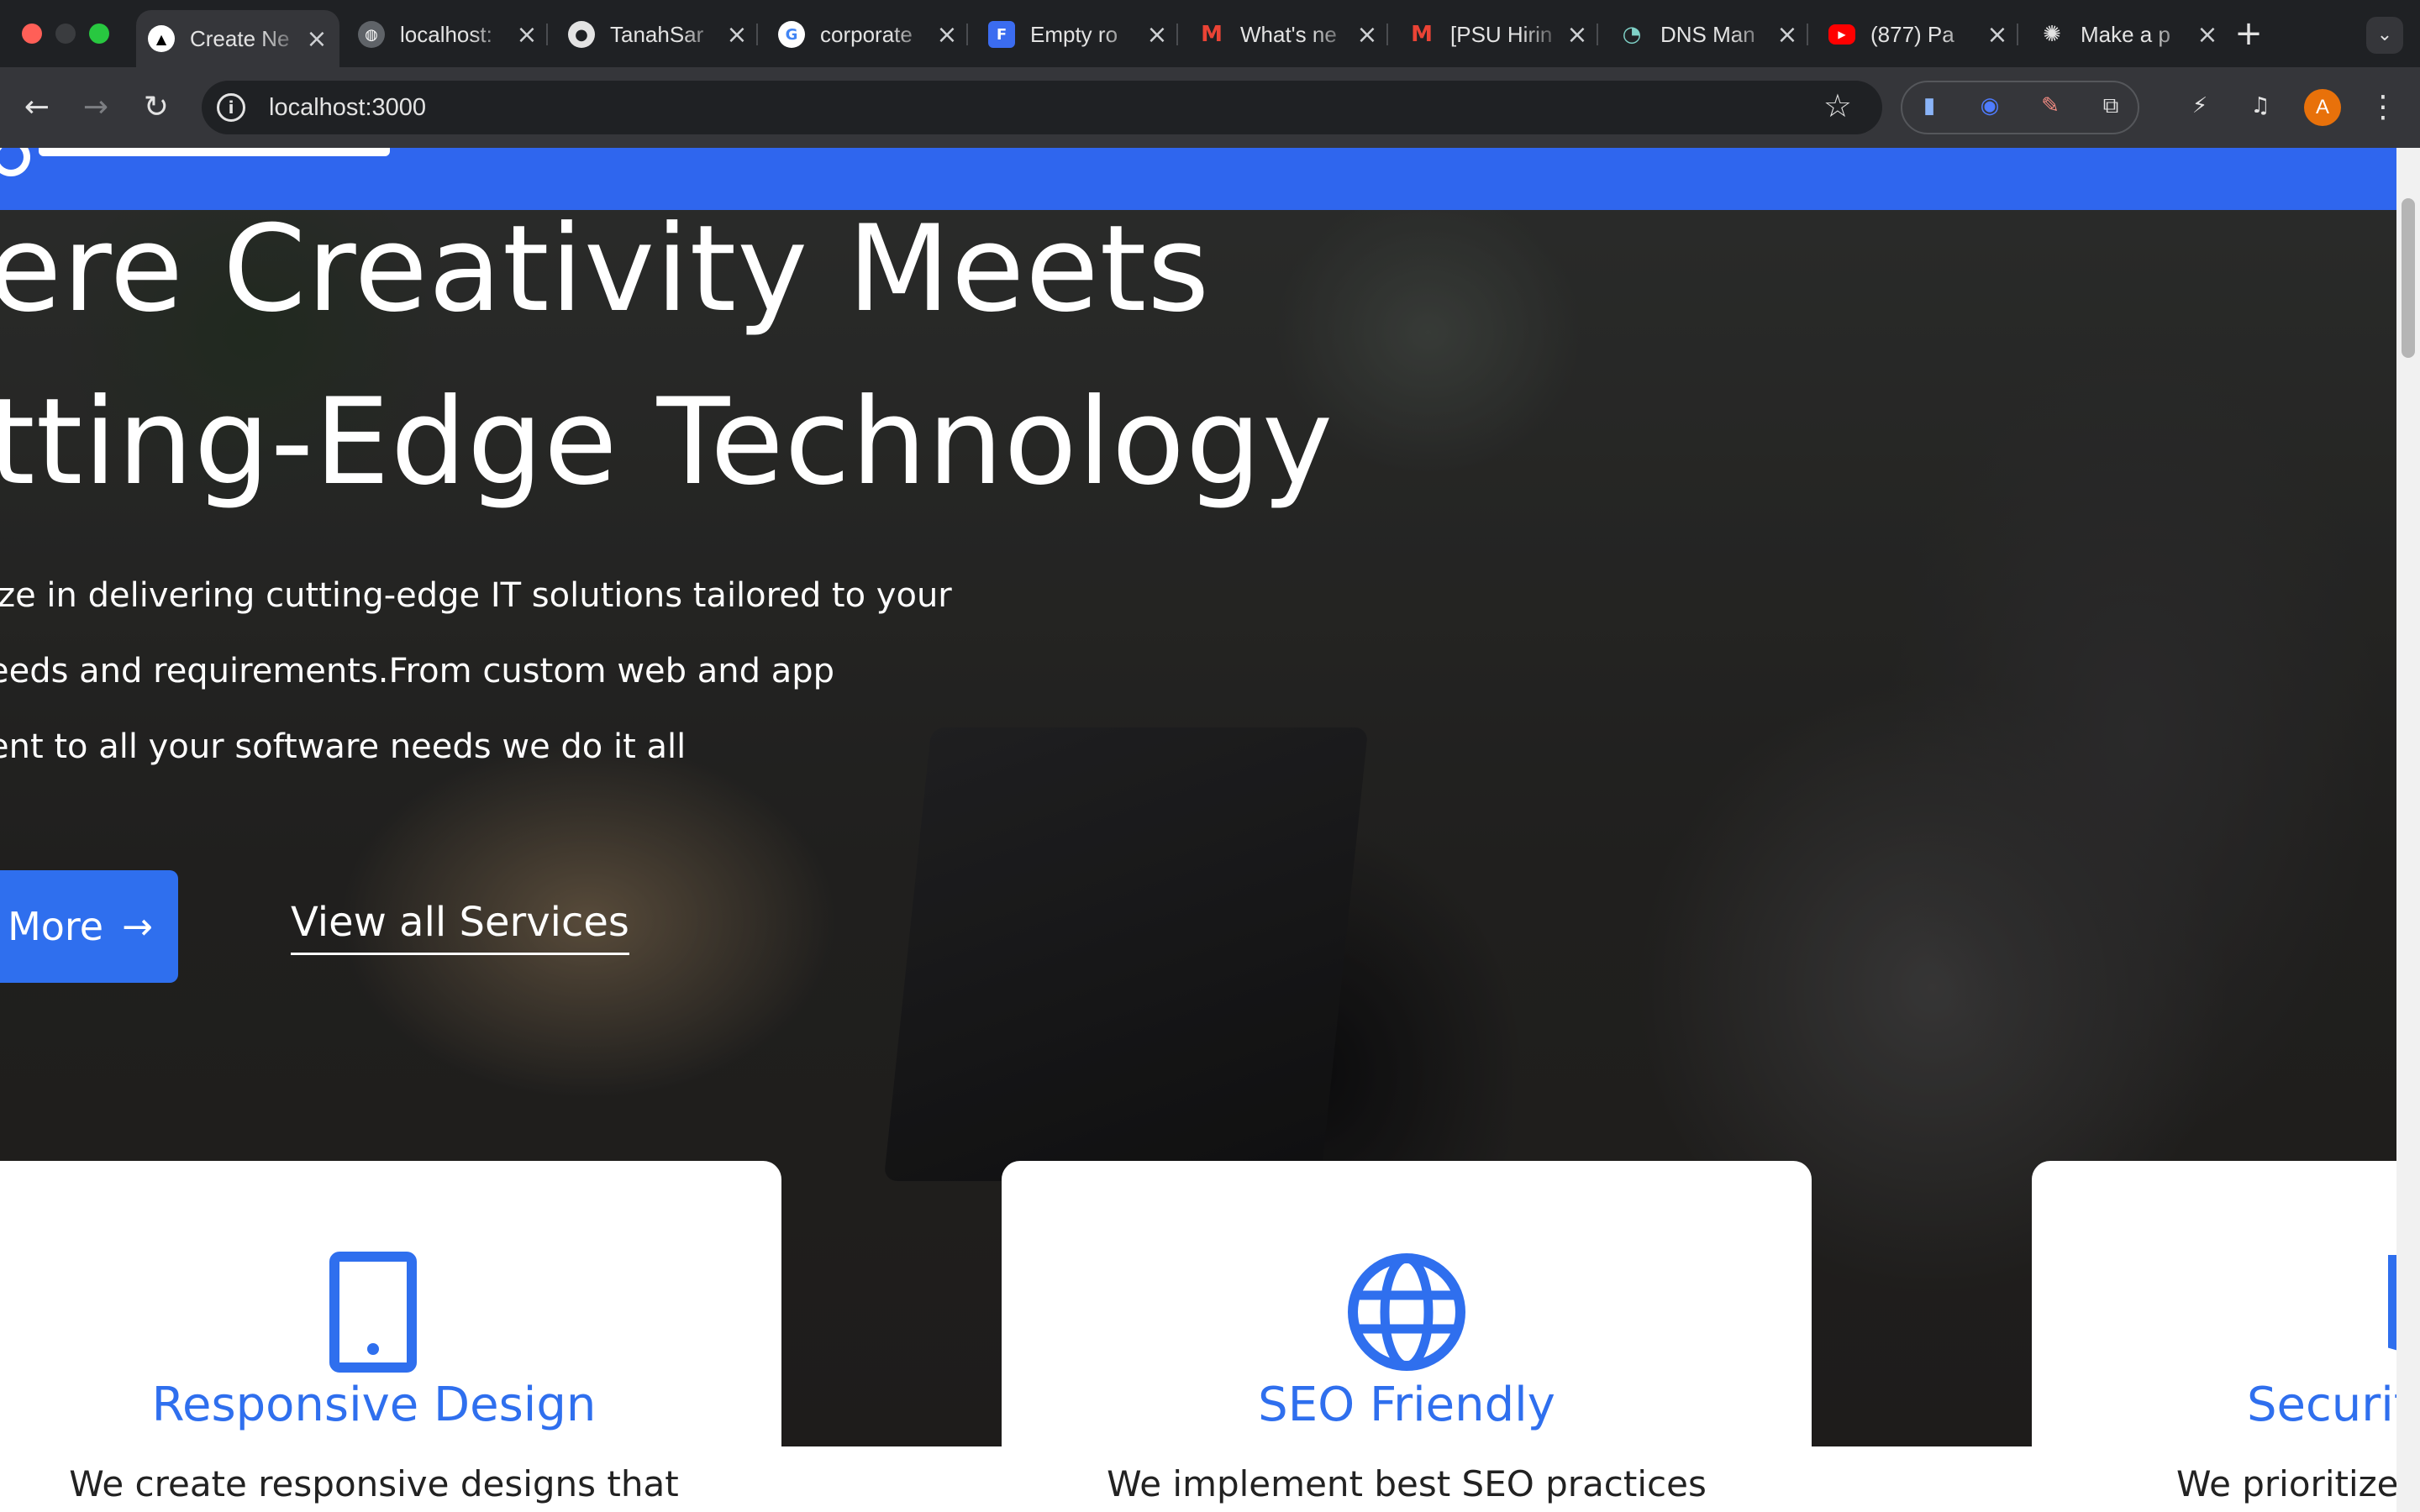 The image size is (2420, 1512). What do you see at coordinates (214, 152) in the screenshot?
I see `site-logo` at bounding box center [214, 152].